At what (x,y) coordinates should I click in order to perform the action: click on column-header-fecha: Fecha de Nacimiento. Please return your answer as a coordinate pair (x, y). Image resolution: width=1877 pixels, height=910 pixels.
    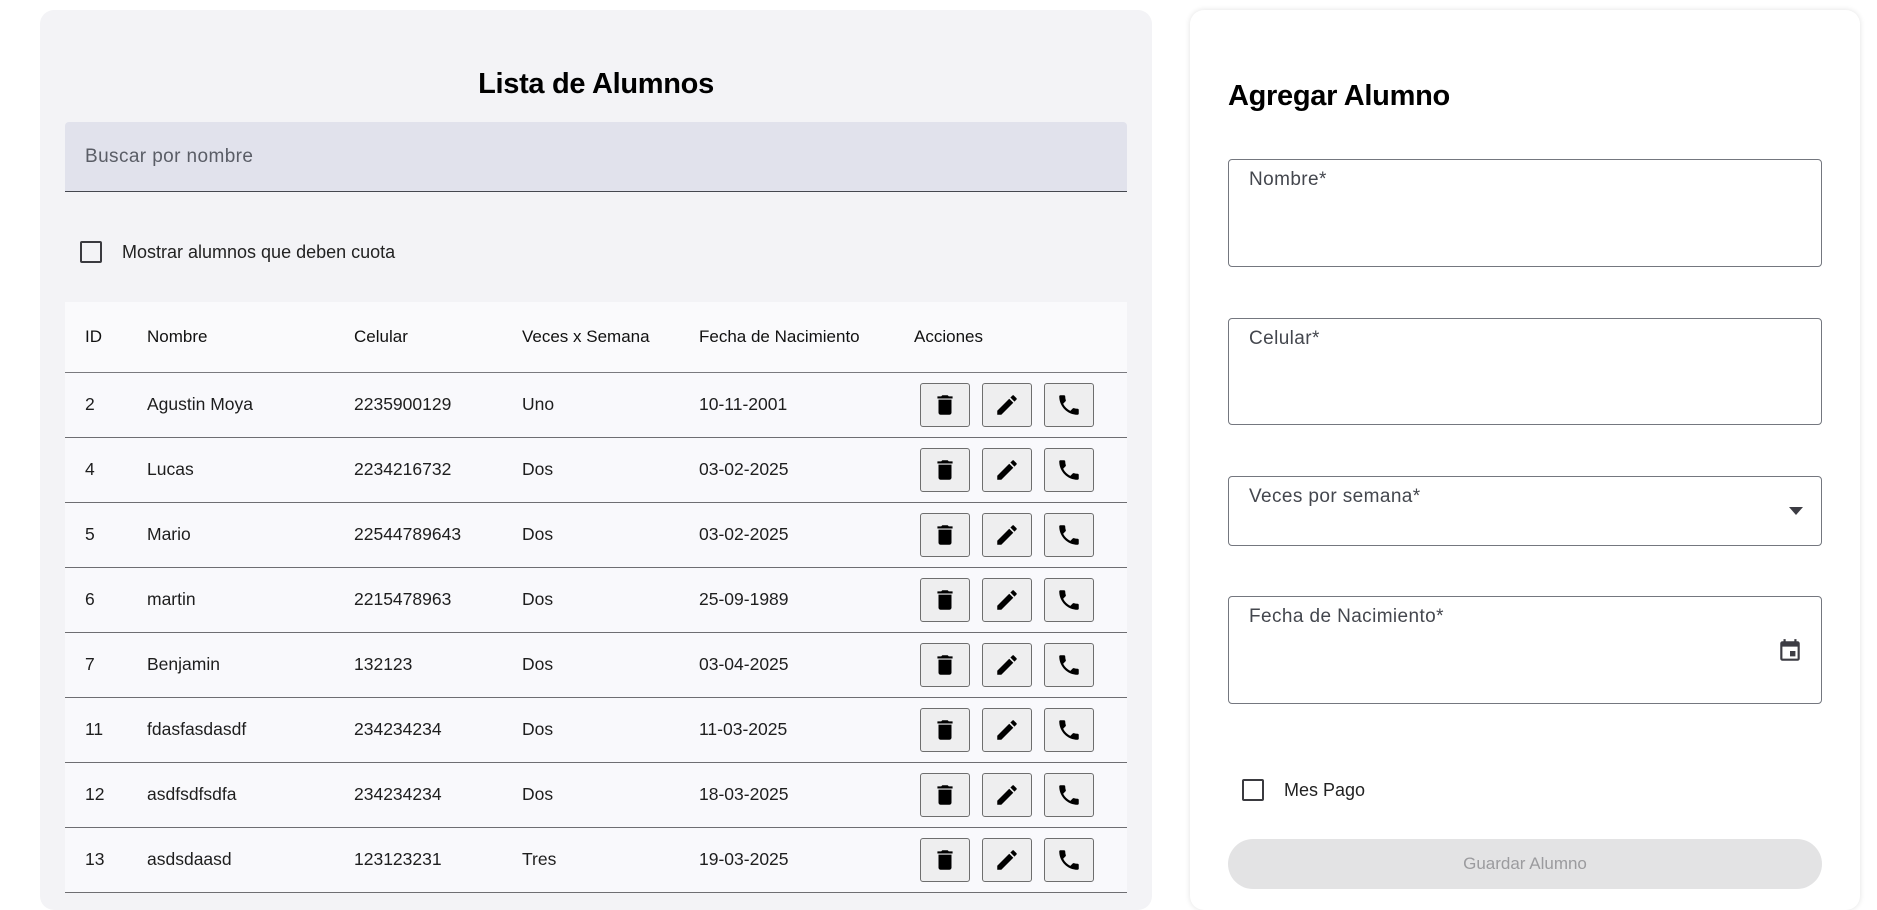
    Looking at the image, I should click on (786, 337).